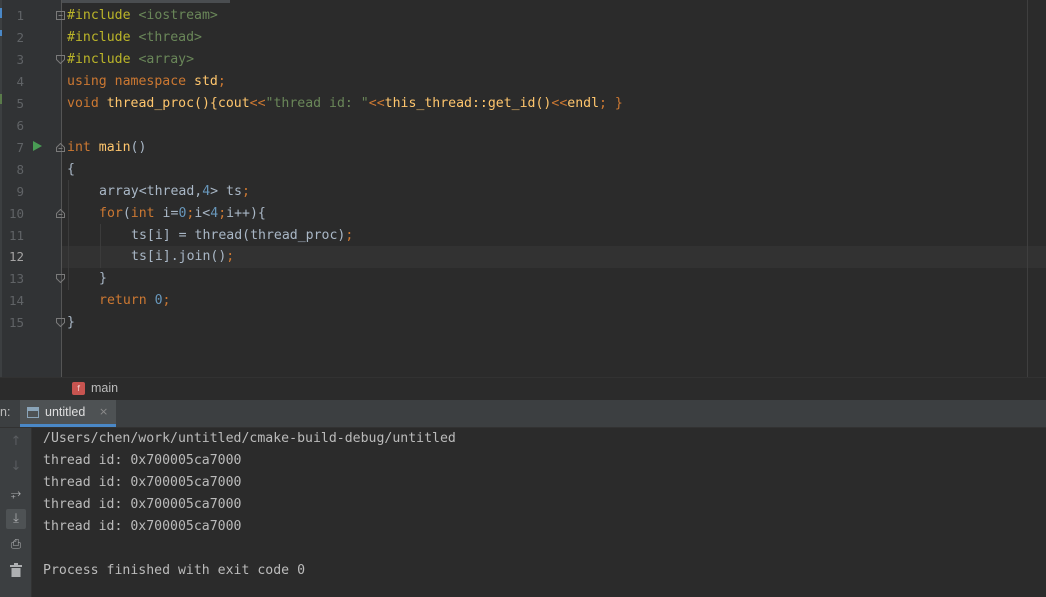 The image size is (1046, 597). Describe the element at coordinates (523, 414) in the screenshot. I see `run-tool-window-header: n: untitled ×` at that location.